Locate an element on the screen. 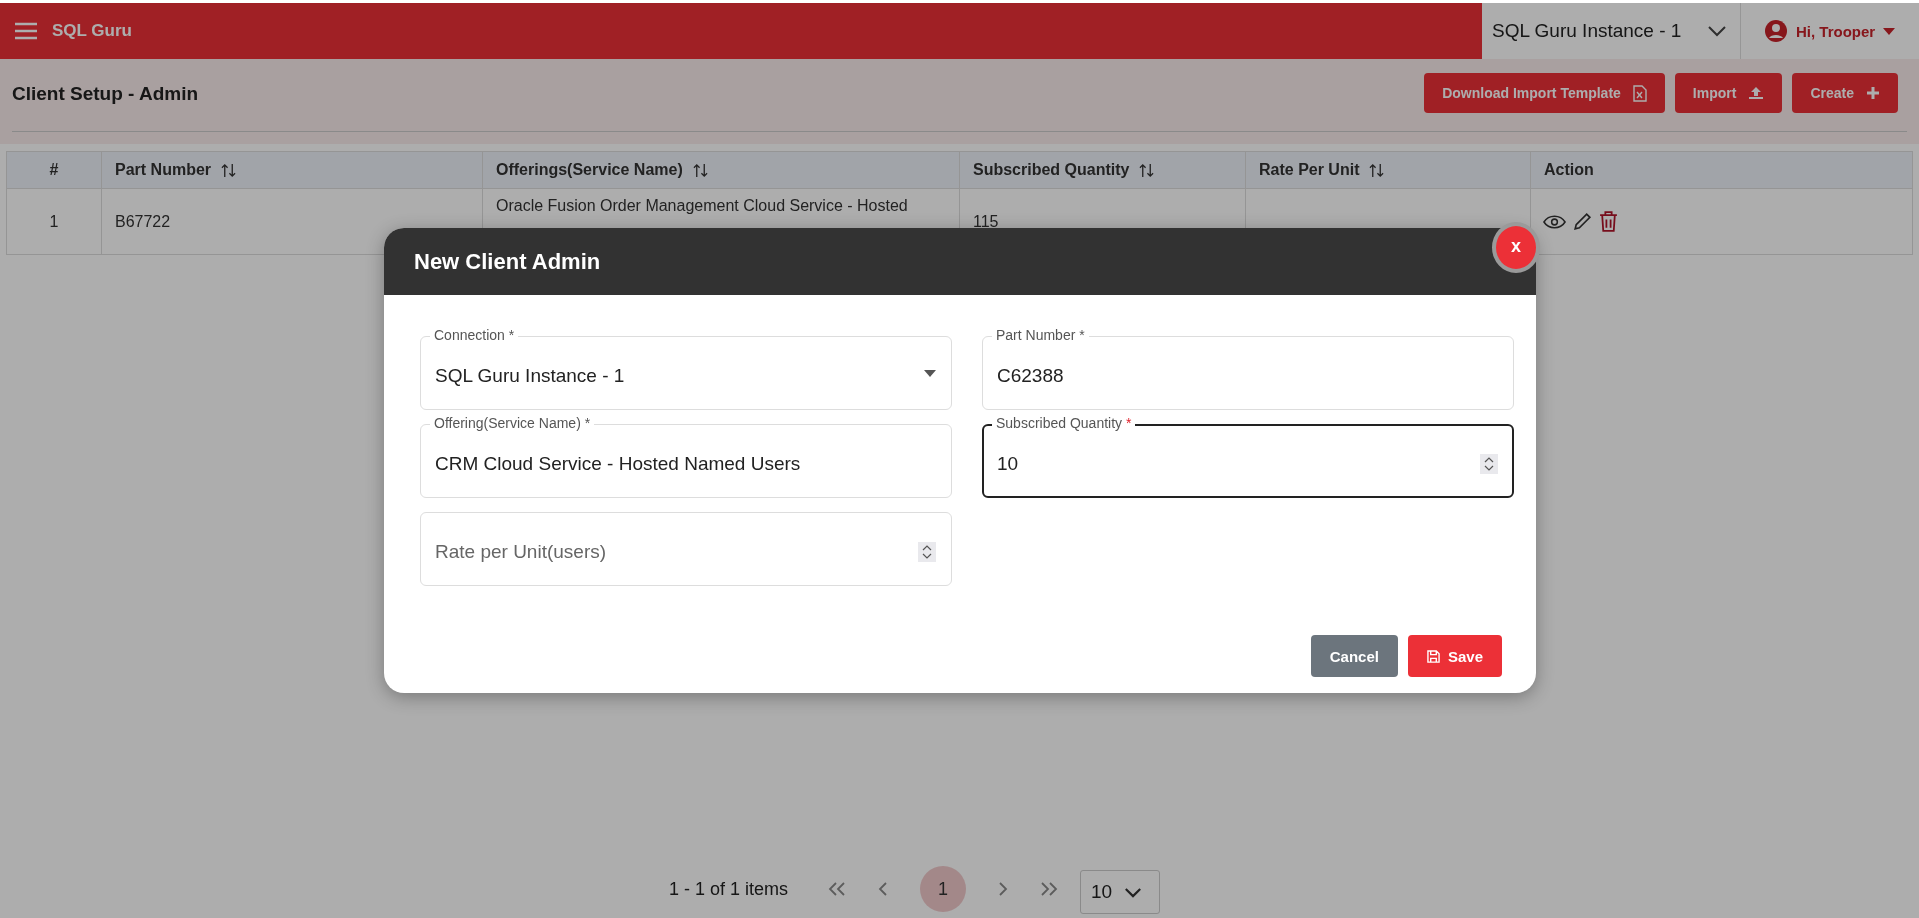 This screenshot has width=1919, height=918. next-page-icon is located at coordinates (1003, 889).